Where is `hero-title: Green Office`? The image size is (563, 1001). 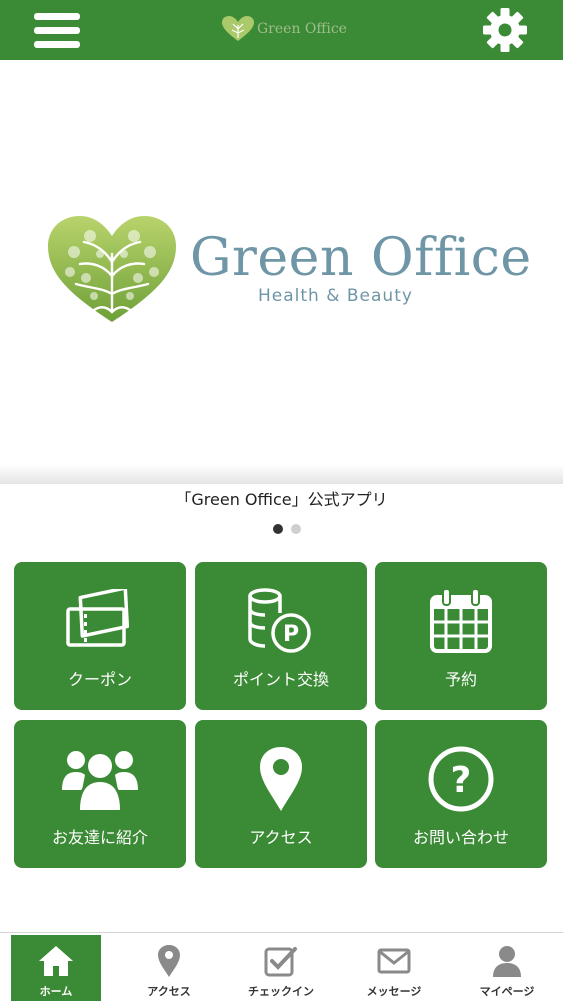 hero-title: Green Office is located at coordinates (361, 258).